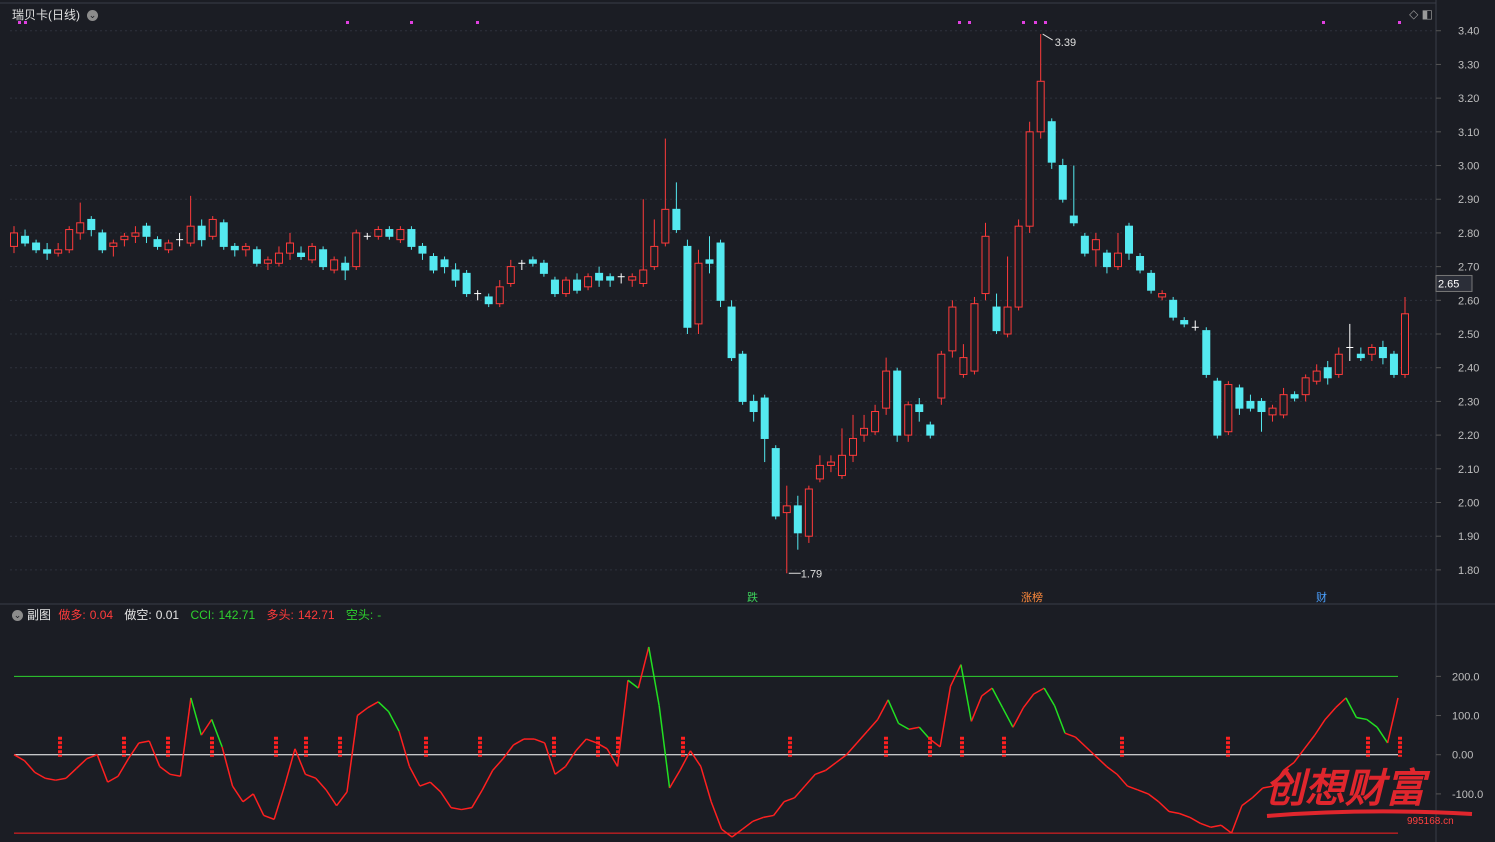 This screenshot has height=842, width=1495. Describe the element at coordinates (1468, 436) in the screenshot. I see `price-tick-label: 2.20` at that location.